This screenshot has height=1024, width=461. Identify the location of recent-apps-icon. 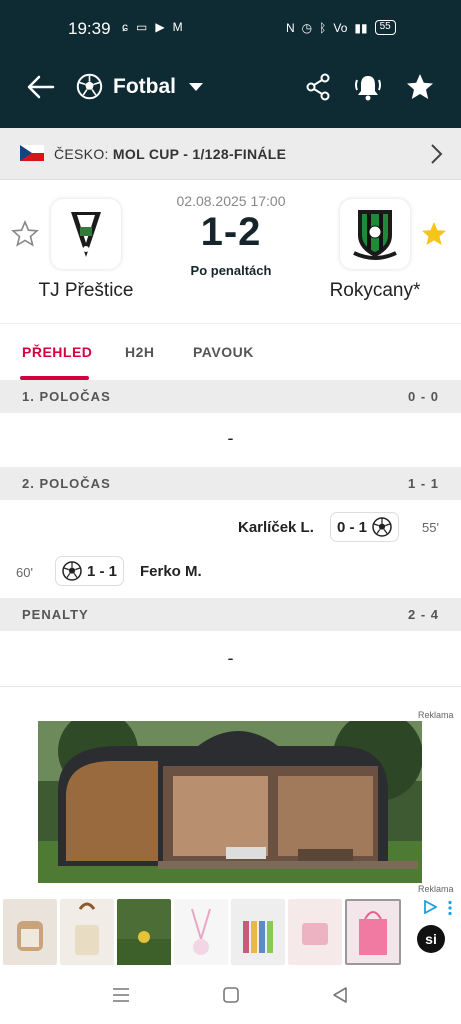
(121, 995).